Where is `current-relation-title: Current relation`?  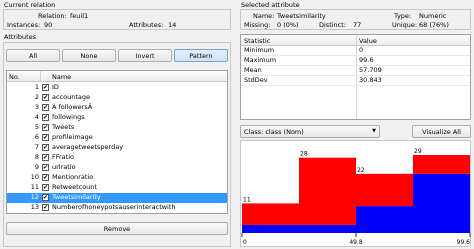 current-relation-title: Current relation is located at coordinates (30, 5).